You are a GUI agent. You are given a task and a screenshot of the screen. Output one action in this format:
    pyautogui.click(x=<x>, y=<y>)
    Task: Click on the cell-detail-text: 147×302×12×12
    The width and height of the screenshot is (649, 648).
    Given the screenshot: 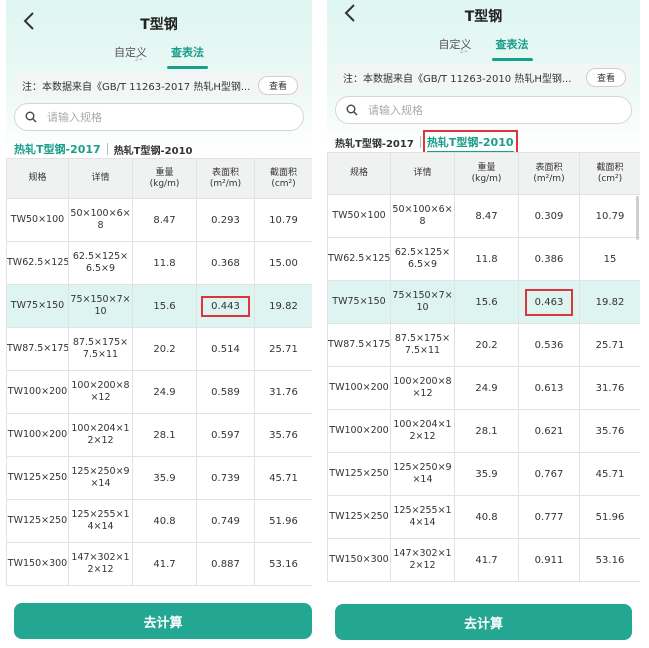 What is the action you would take?
    pyautogui.click(x=100, y=563)
    